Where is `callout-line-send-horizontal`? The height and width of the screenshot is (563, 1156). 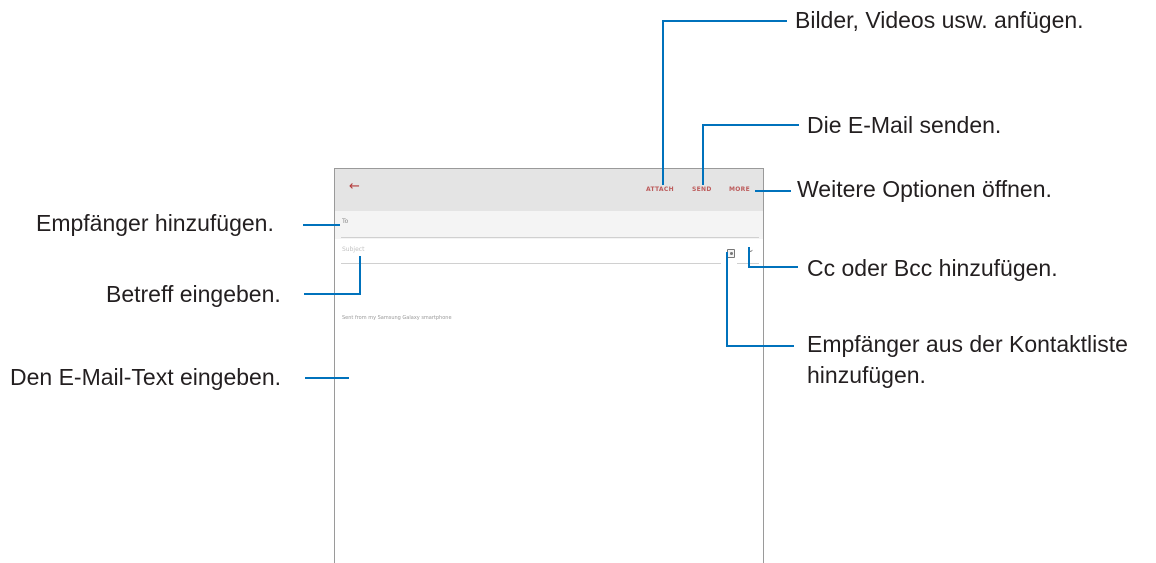 callout-line-send-horizontal is located at coordinates (750, 125).